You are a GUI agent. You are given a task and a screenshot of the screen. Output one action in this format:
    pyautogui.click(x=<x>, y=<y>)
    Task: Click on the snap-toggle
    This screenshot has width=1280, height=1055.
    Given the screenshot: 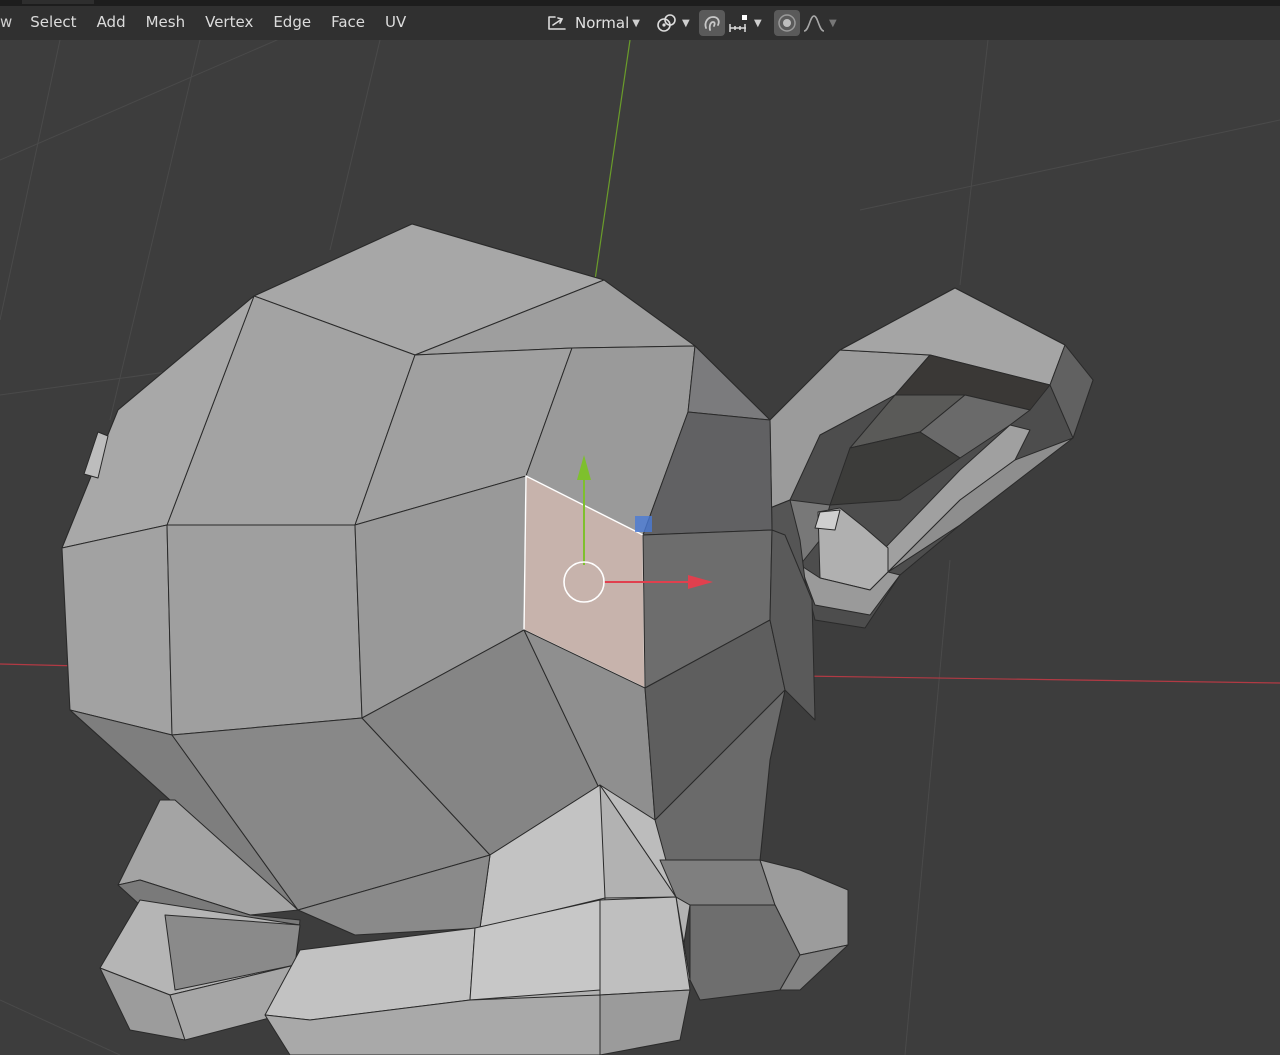 What is the action you would take?
    pyautogui.click(x=712, y=23)
    